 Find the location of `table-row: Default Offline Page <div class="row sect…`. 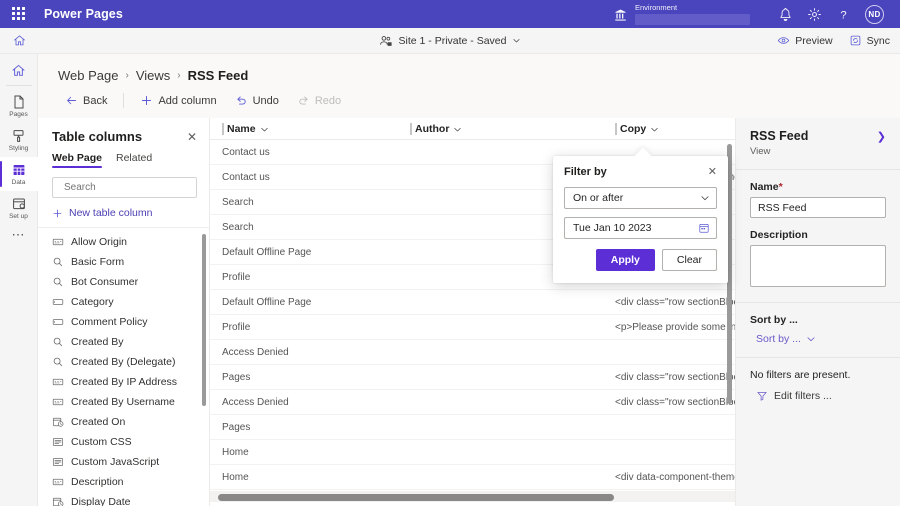

table-row: Default Offline Page <div class="row sect… is located at coordinates (472, 302).